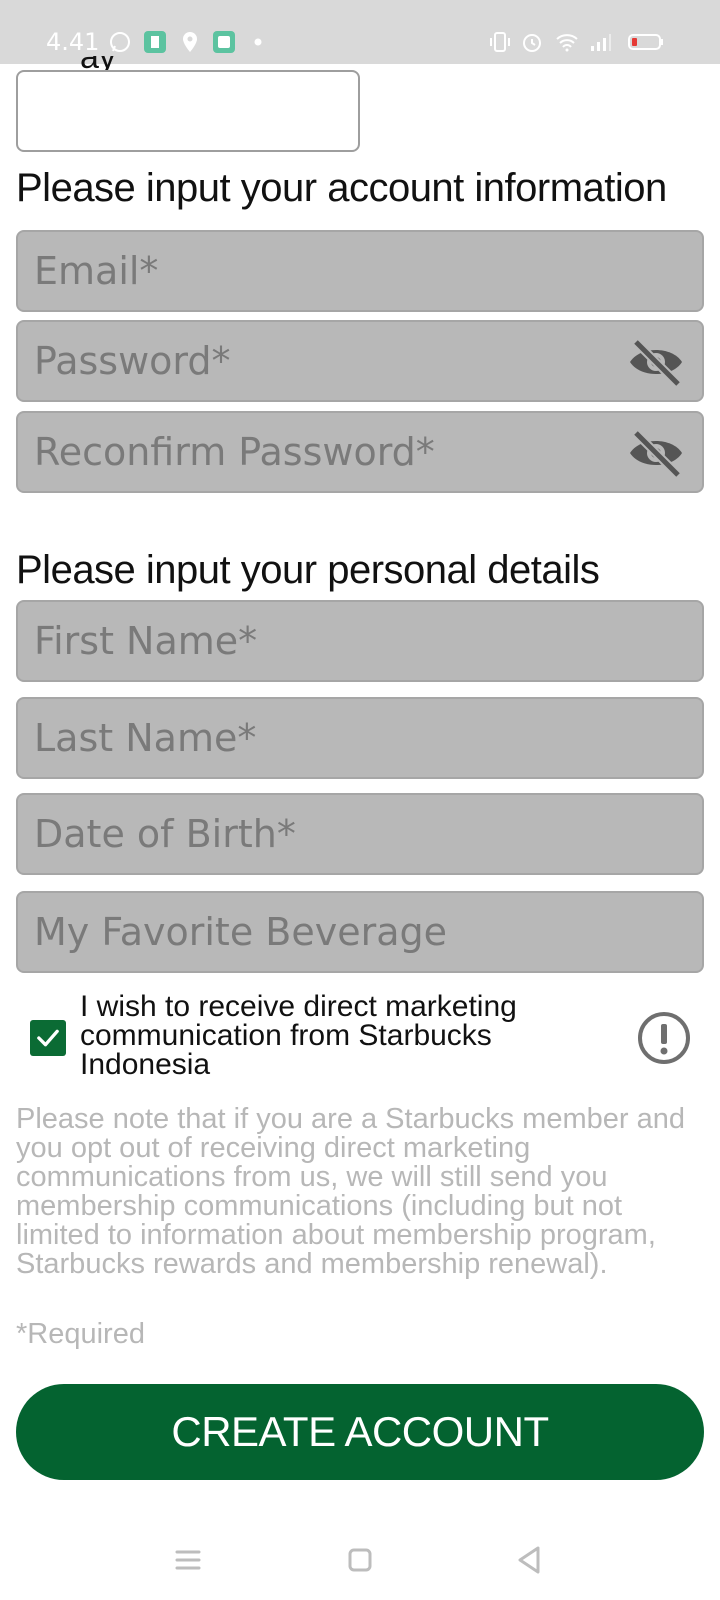 This screenshot has width=720, height=1600. I want to click on battery-icon, so click(646, 42).